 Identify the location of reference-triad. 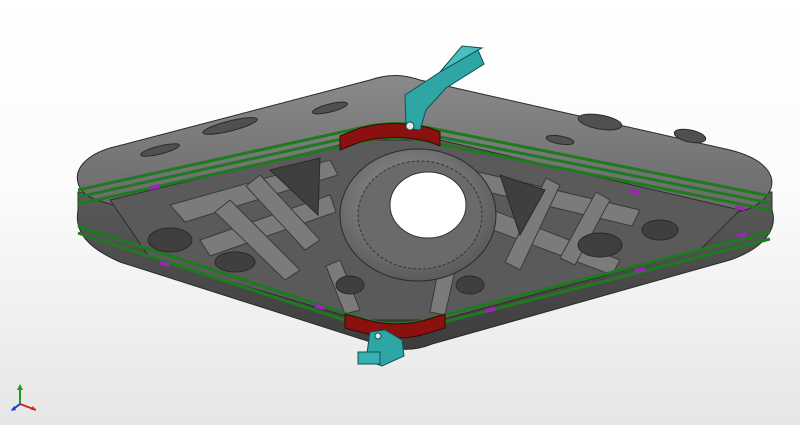
(24, 397).